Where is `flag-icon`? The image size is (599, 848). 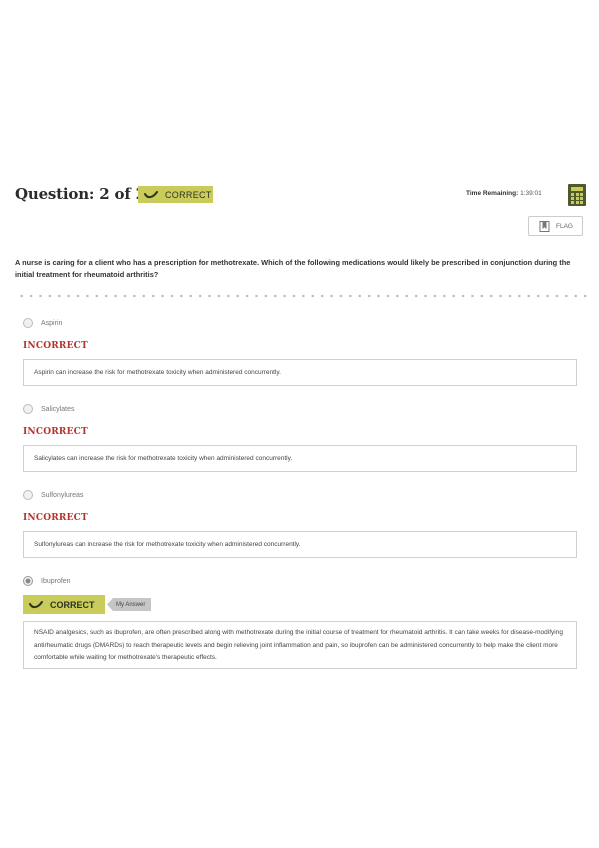 flag-icon is located at coordinates (544, 226).